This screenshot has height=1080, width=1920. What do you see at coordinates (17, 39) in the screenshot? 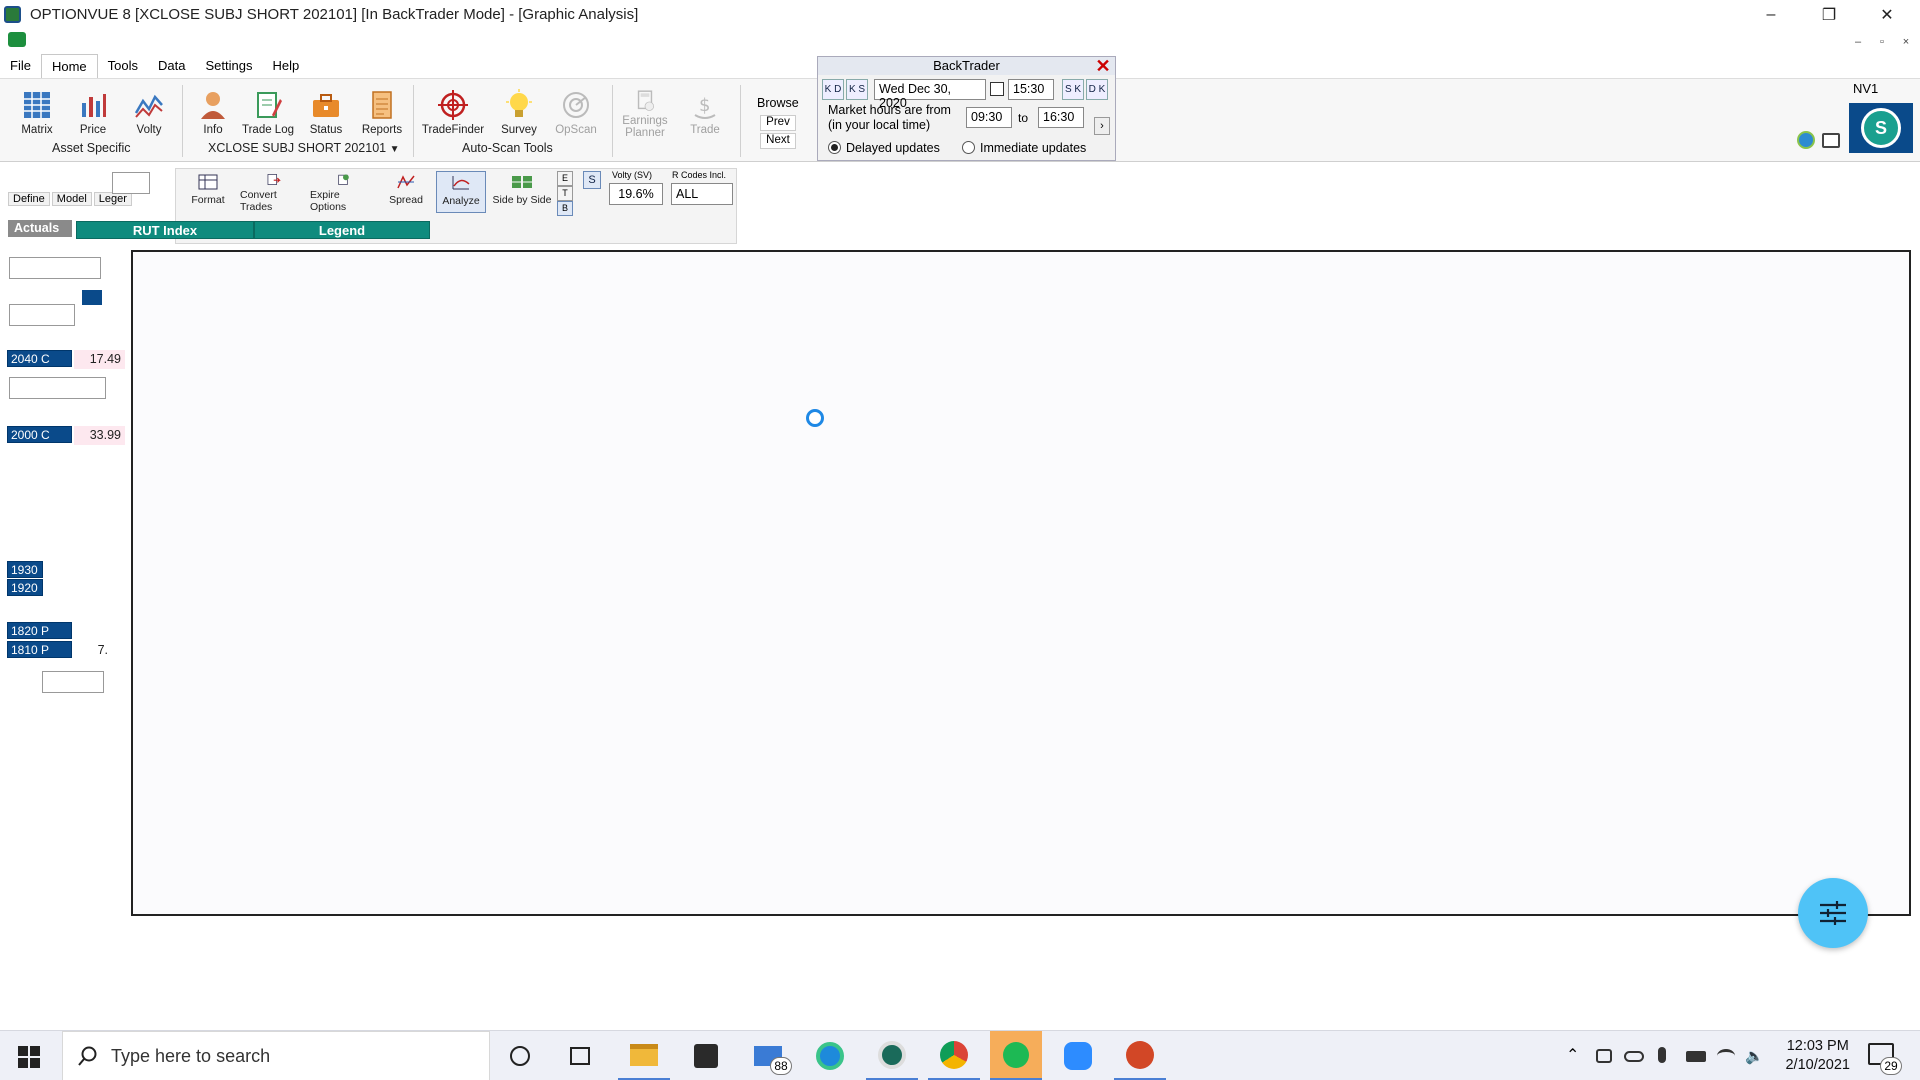
I see `child-window-icon` at bounding box center [17, 39].